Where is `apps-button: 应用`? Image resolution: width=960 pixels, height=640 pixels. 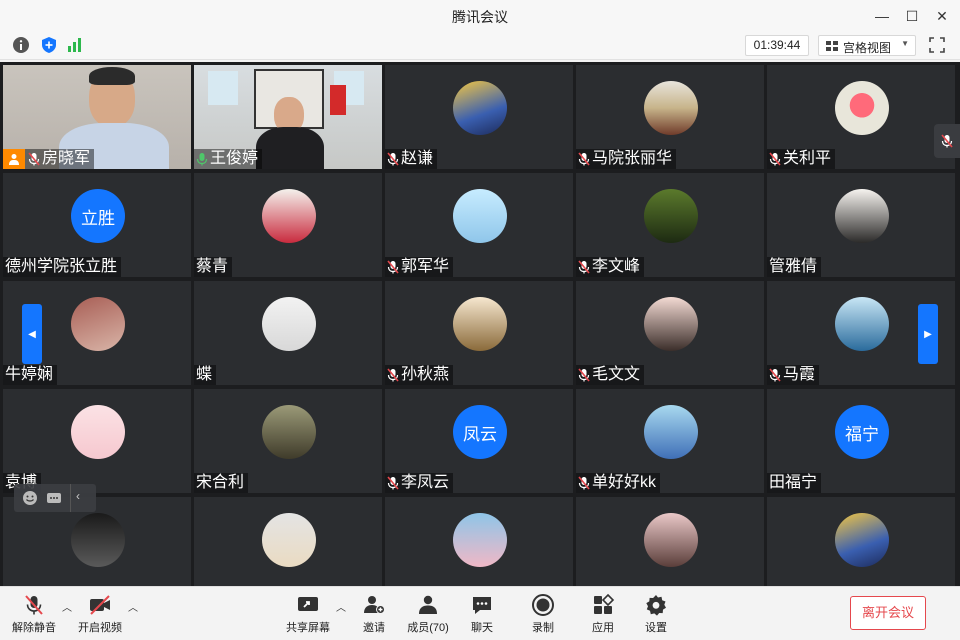
apps-button: 应用 is located at coordinates (603, 614).